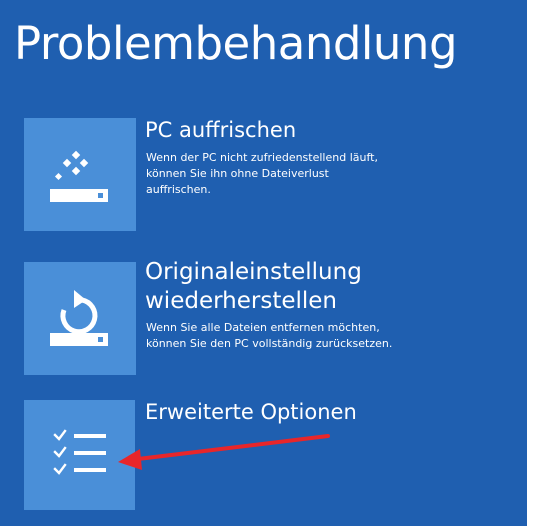 This screenshot has width=534, height=526. What do you see at coordinates (236, 43) in the screenshot?
I see `page-title: Problembehandlung` at bounding box center [236, 43].